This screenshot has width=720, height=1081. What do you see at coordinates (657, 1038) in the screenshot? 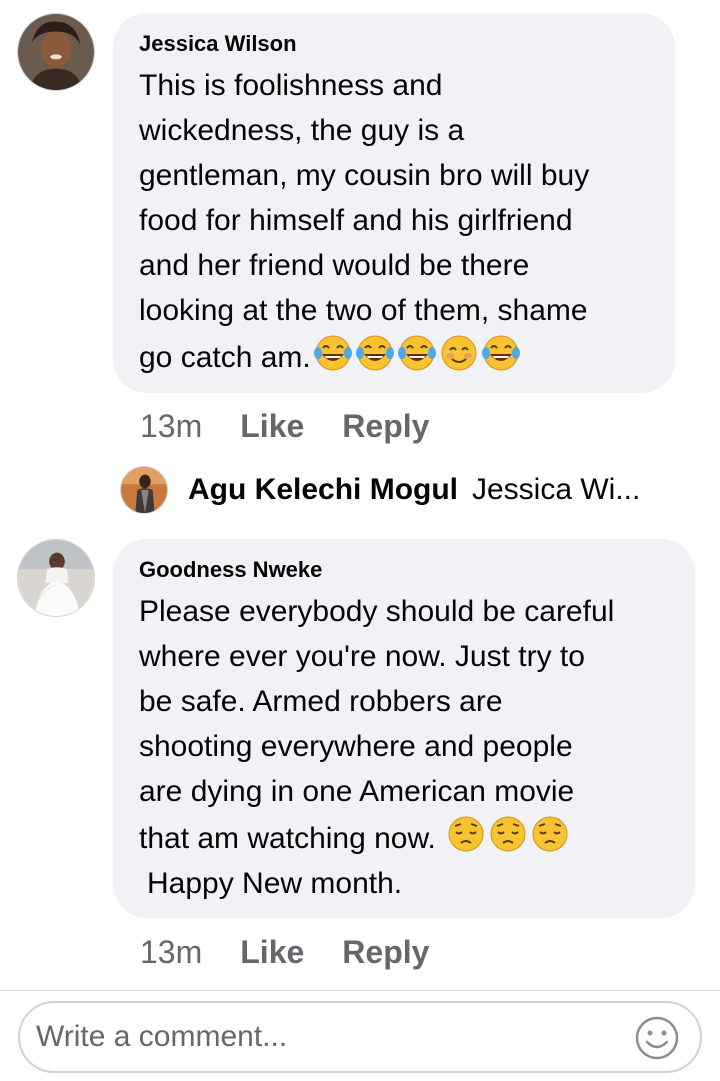
I see `smiley-icon` at bounding box center [657, 1038].